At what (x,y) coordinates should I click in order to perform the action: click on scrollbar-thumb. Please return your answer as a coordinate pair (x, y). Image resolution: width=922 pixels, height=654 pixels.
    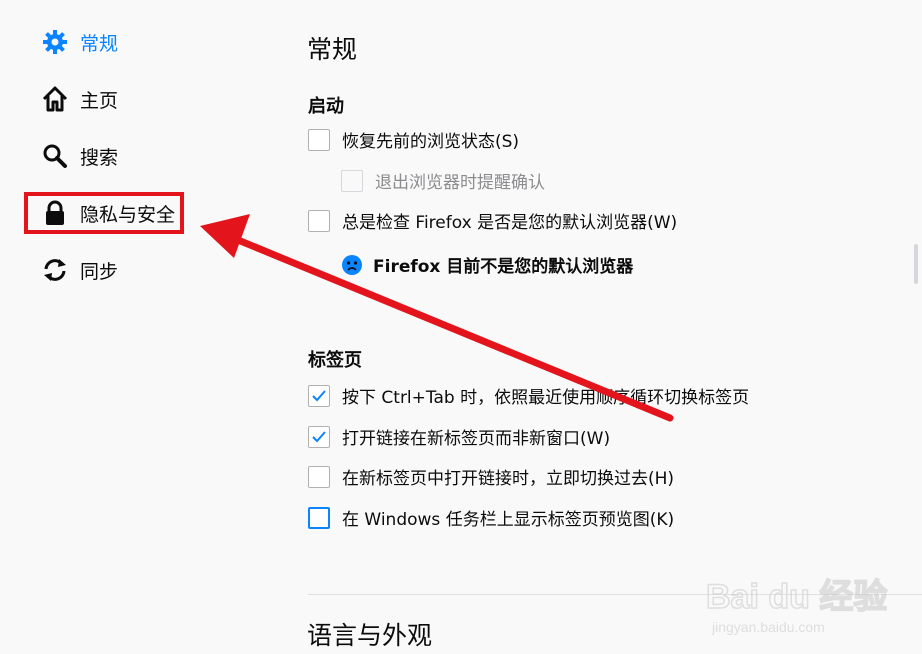
    Looking at the image, I should click on (916, 264).